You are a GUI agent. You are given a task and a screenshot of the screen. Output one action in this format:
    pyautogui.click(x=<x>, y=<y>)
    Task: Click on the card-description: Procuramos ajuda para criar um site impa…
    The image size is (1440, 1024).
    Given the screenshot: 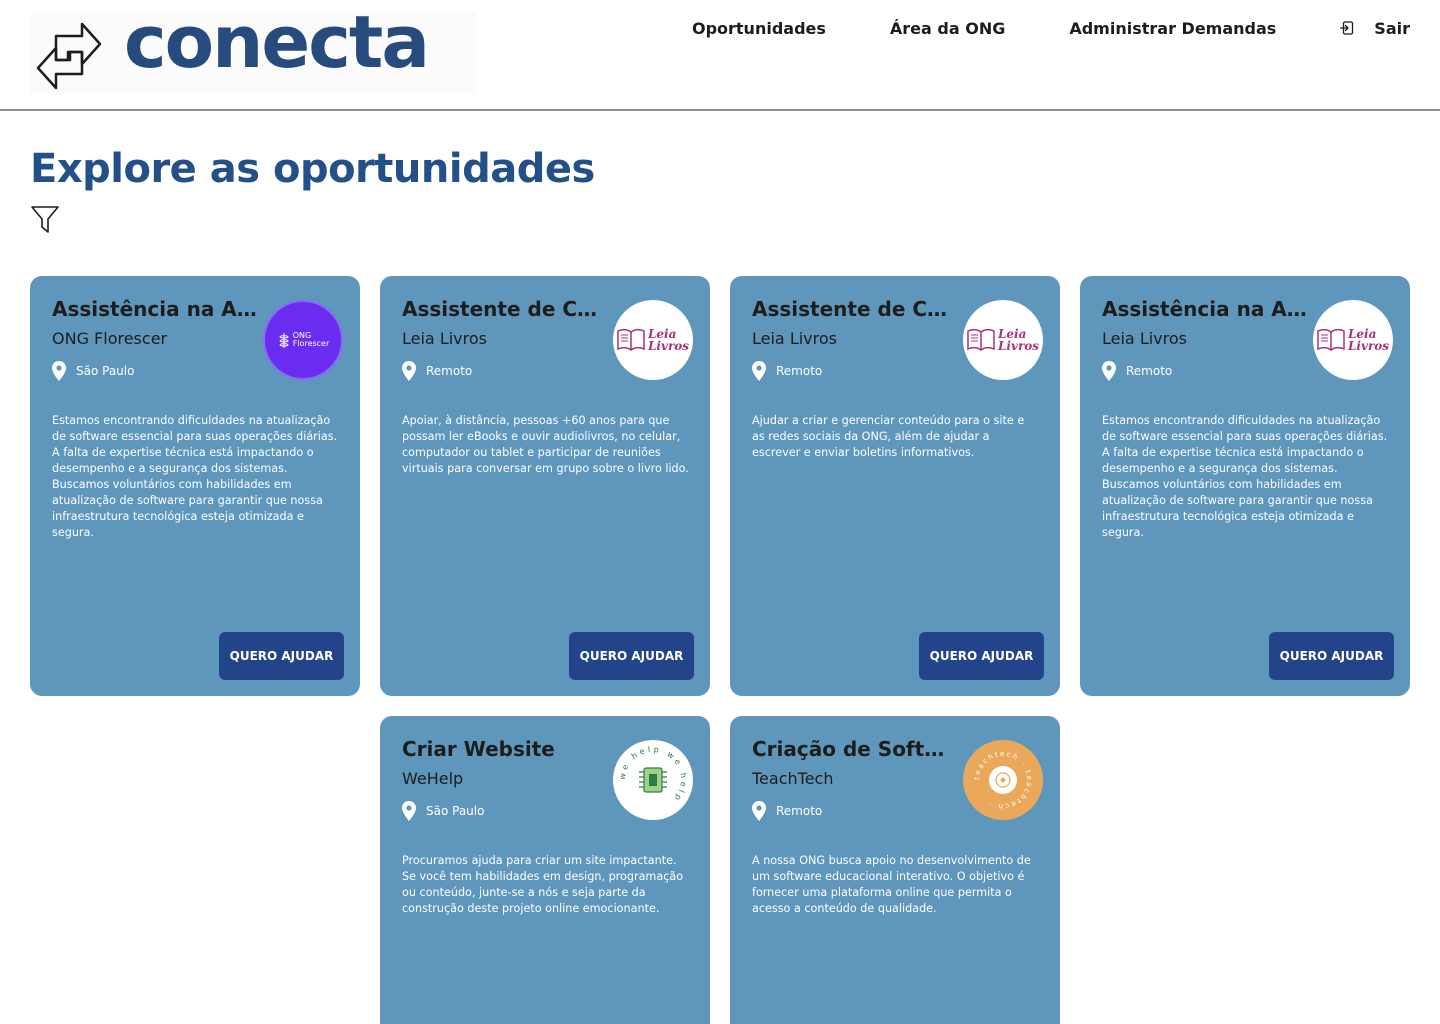 What is the action you would take?
    pyautogui.click(x=543, y=884)
    